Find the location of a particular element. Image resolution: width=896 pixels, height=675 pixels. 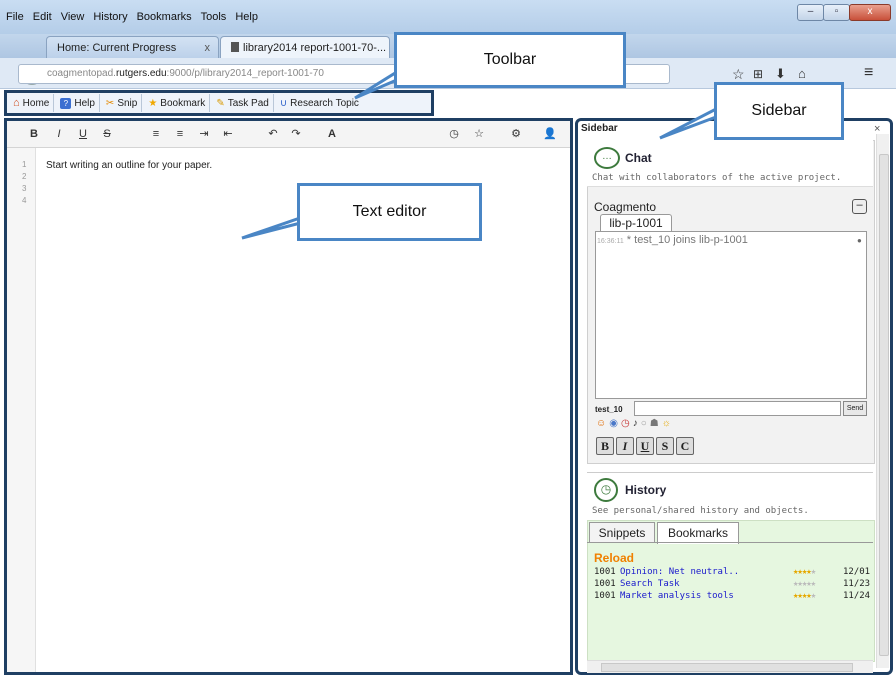

toolbar-callout: Toolbar is located at coordinates (510, 60).